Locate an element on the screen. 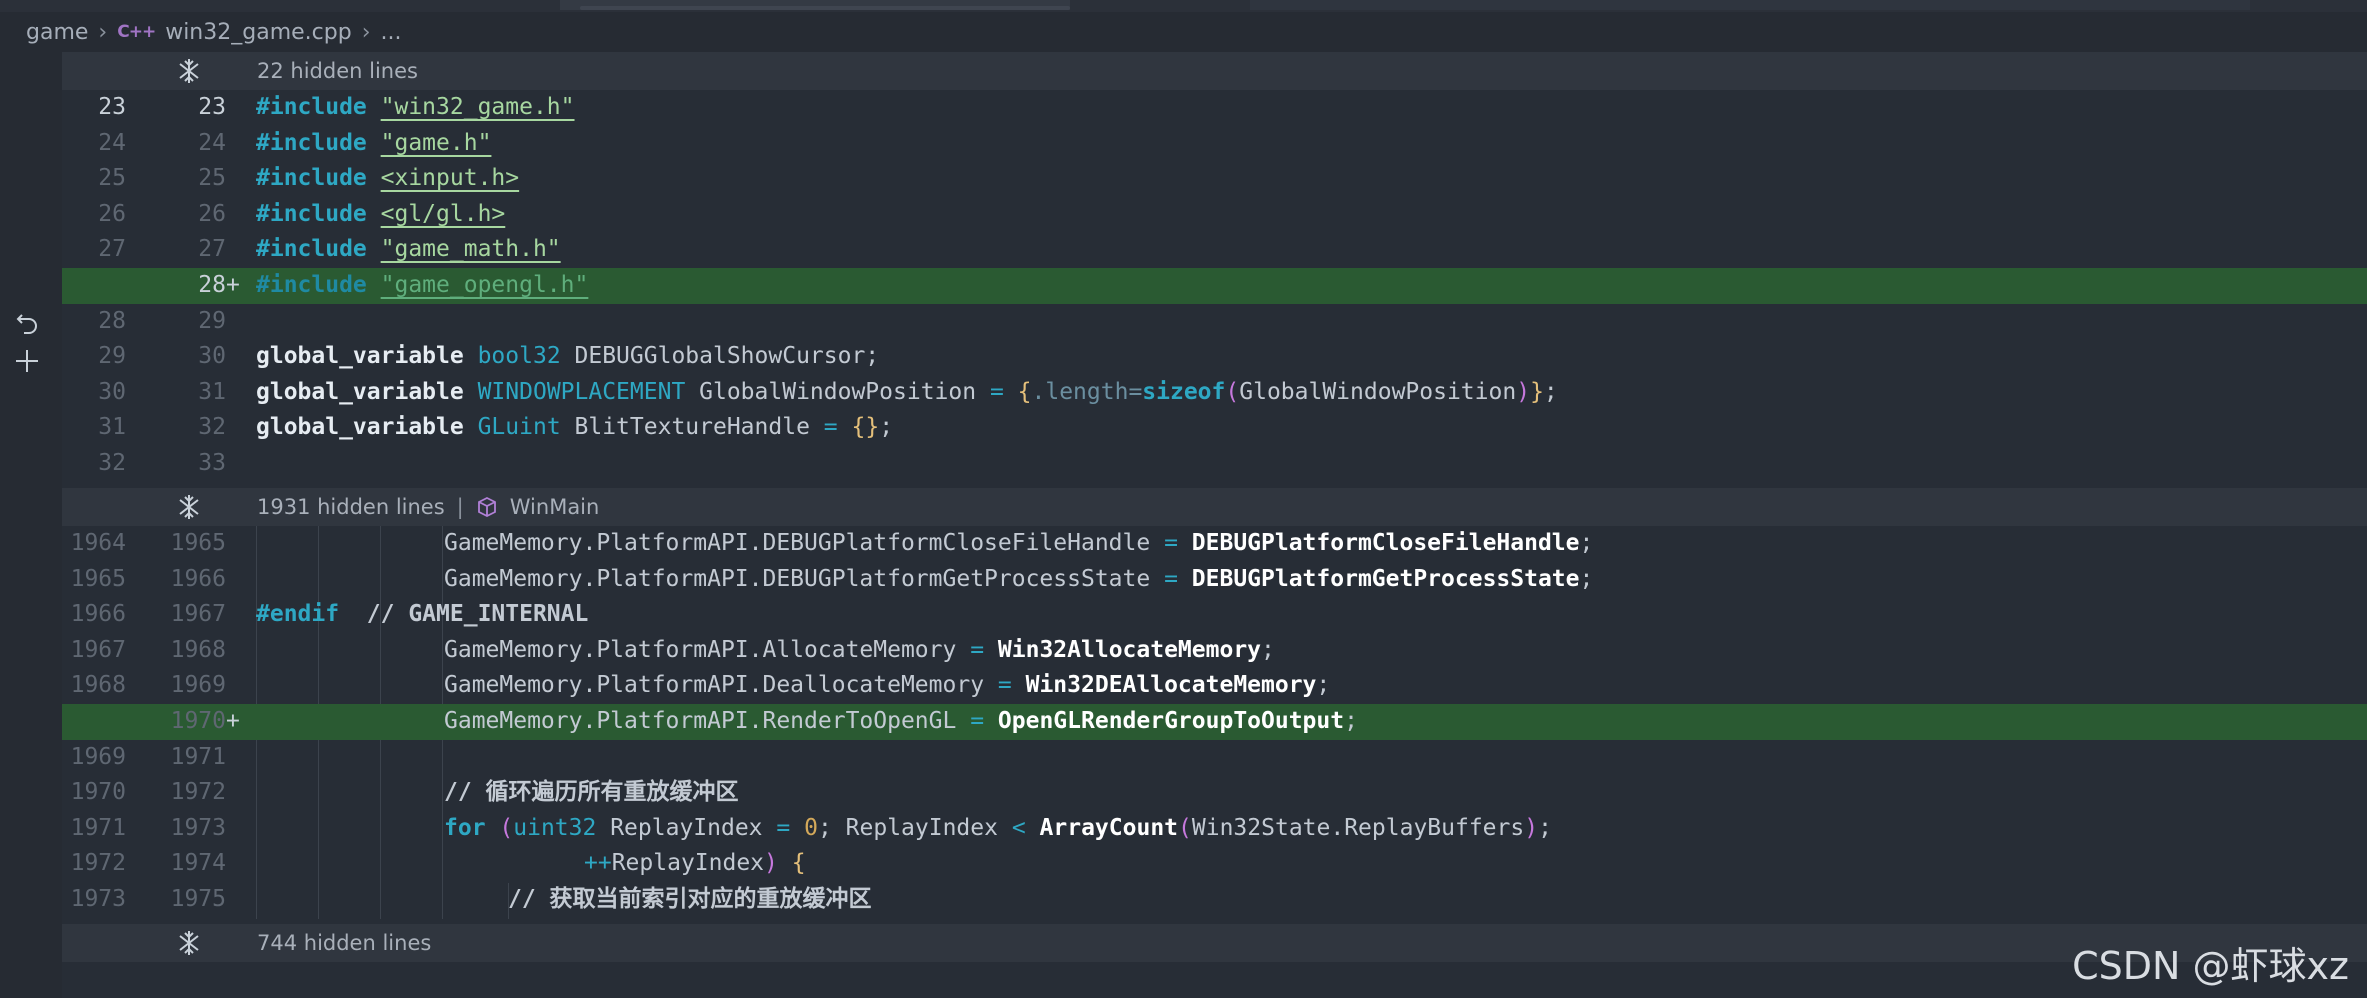 This screenshot has height=998, width=2367. new-line-number: 27 is located at coordinates (212, 249).